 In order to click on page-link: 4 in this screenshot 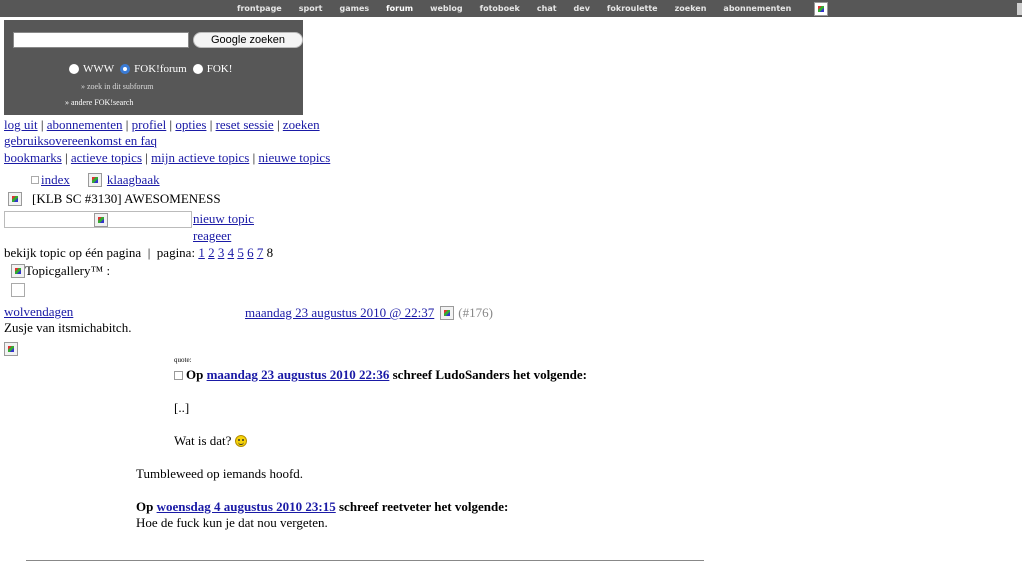, I will do `click(231, 252)`.